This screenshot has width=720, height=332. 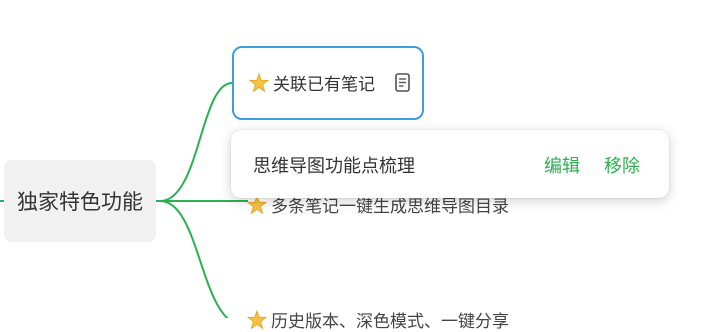 I want to click on edit-link-button: 编辑, so click(x=562, y=165).